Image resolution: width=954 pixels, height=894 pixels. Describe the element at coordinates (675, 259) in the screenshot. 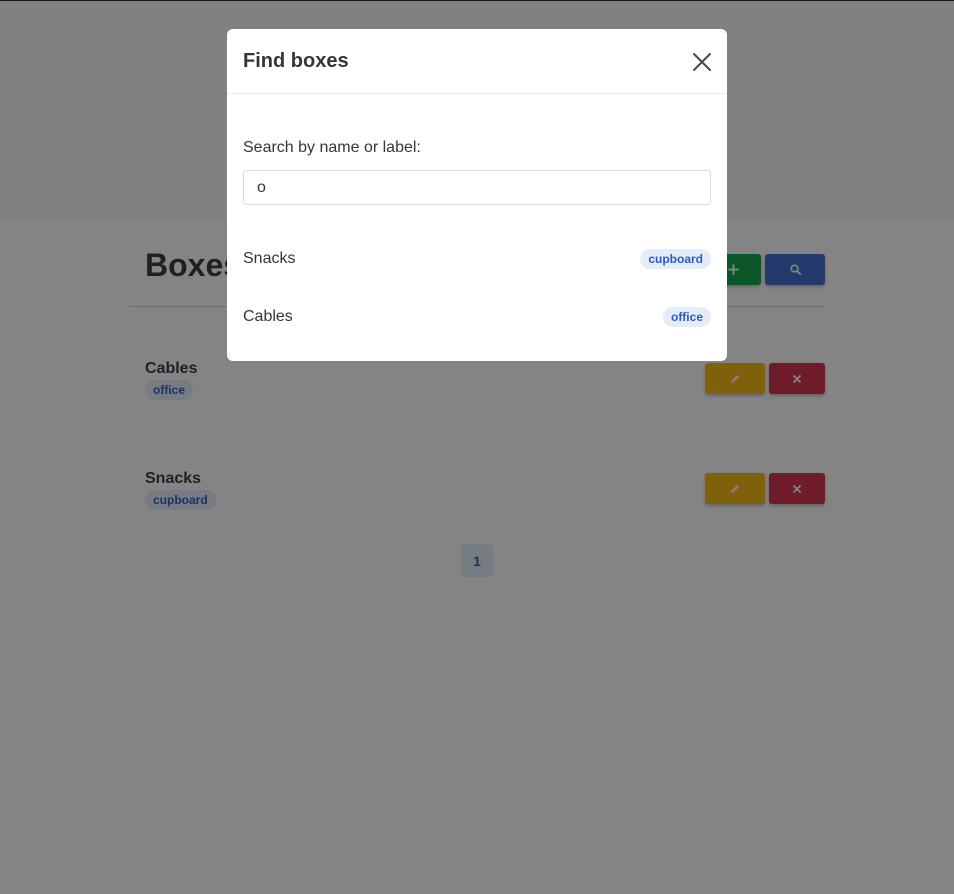

I see `result-label-tag: cupboard` at that location.